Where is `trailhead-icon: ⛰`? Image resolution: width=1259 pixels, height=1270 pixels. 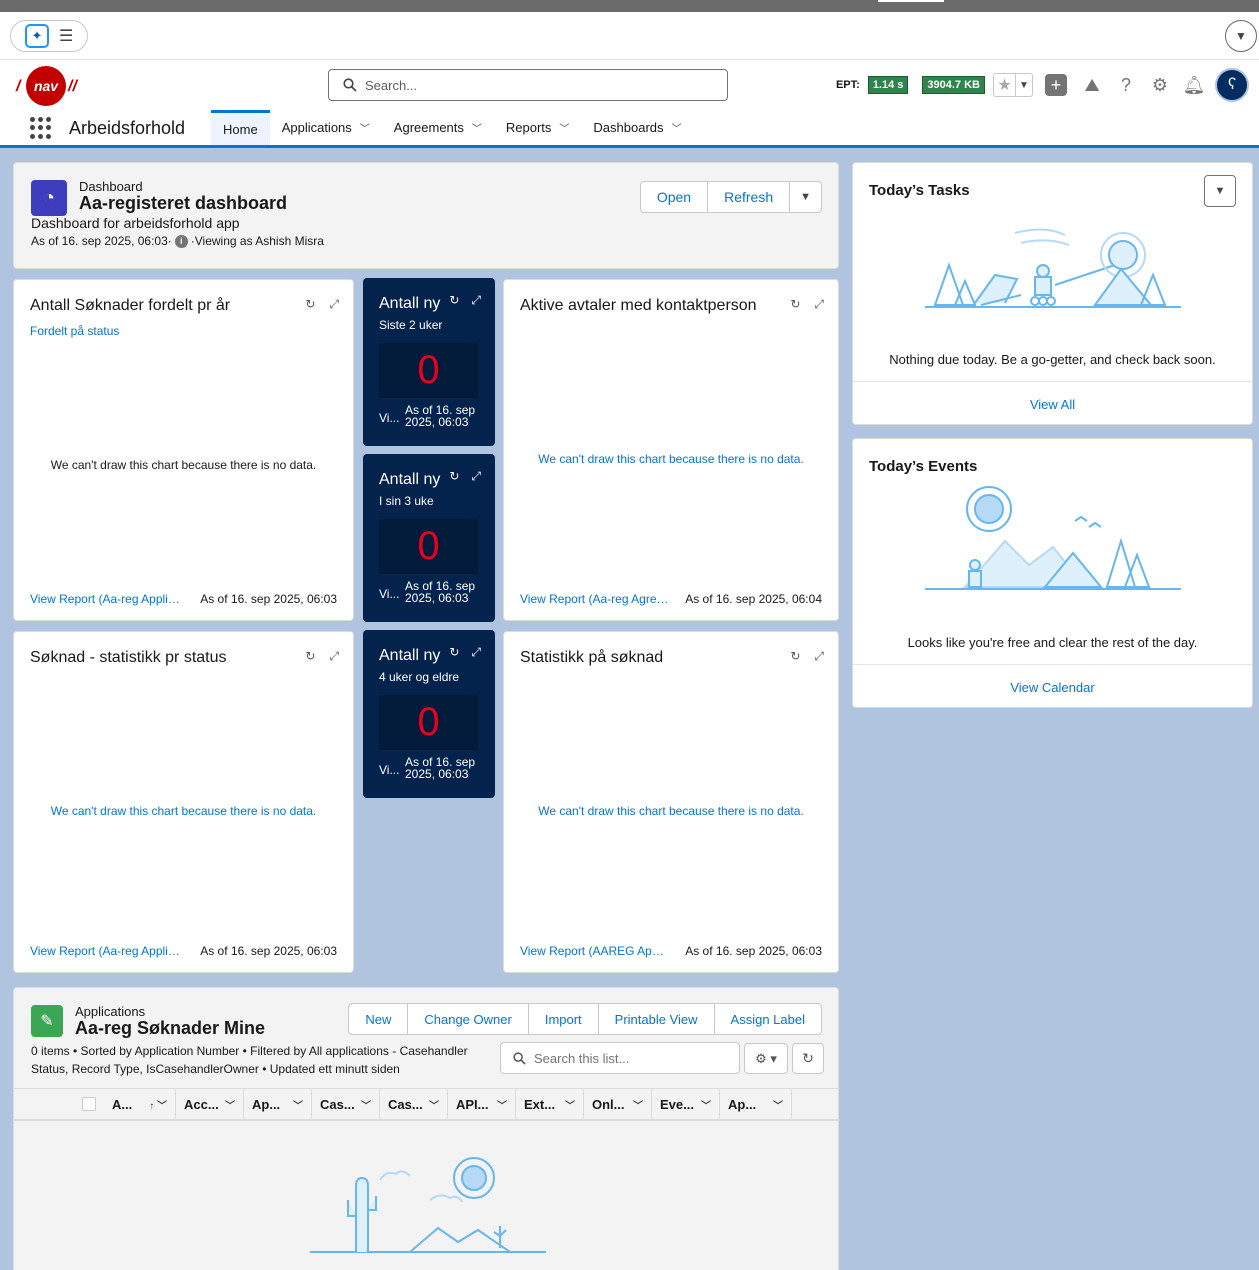 trailhead-icon: ⛰ is located at coordinates (1092, 85).